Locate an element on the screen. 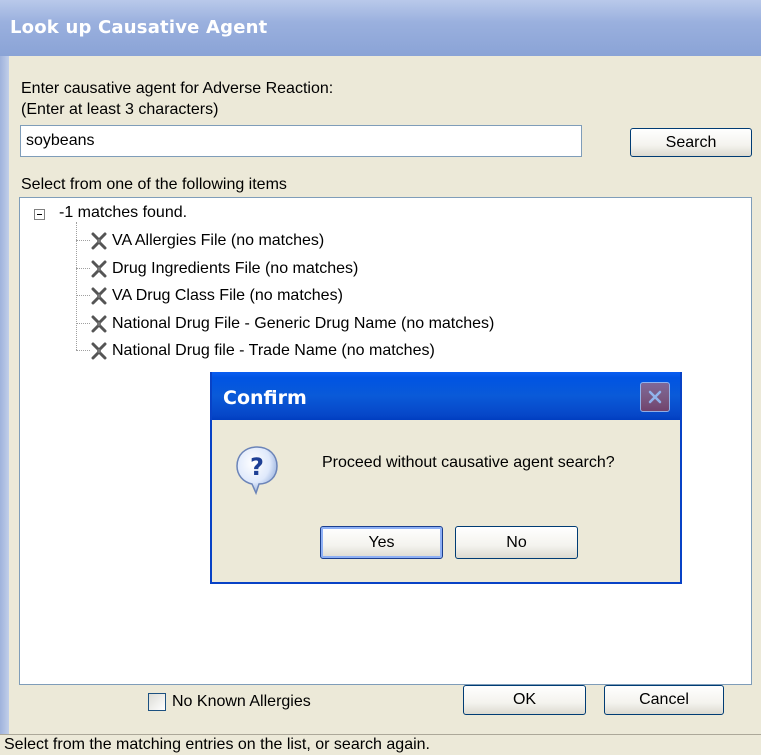  list-item-label: VA Allergies File (no matches) is located at coordinates (218, 240).